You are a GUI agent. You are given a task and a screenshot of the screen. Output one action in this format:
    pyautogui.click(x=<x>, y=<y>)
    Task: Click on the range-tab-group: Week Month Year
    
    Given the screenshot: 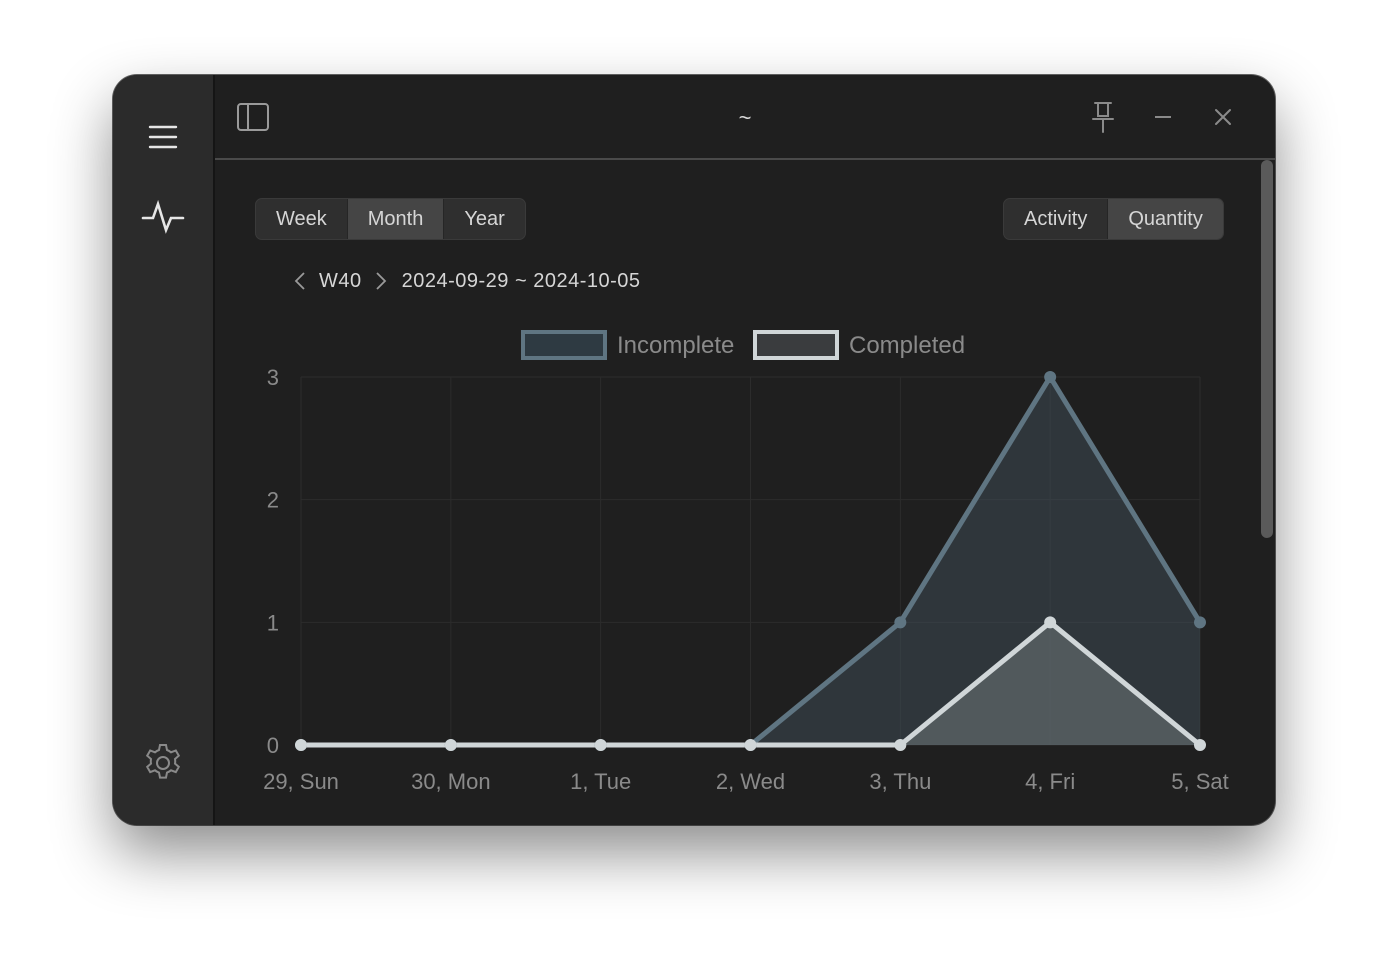 What is the action you would take?
    pyautogui.click(x=390, y=219)
    